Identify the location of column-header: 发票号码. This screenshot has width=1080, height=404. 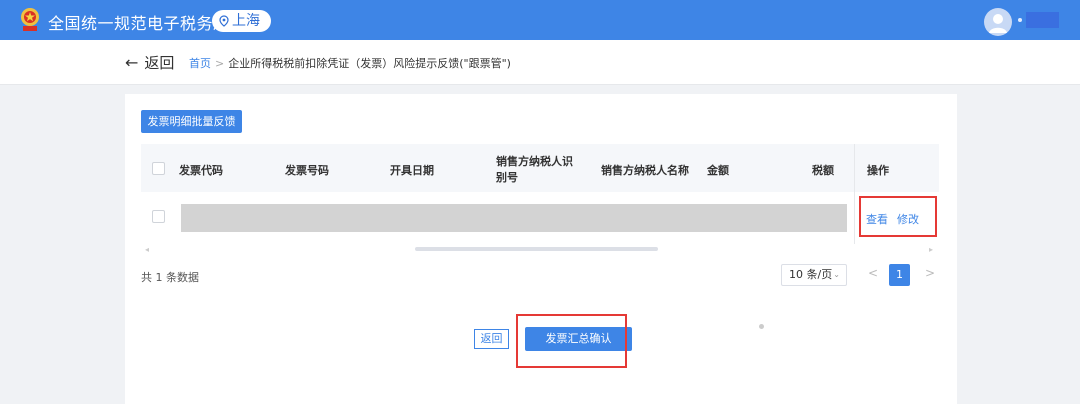
(307, 170).